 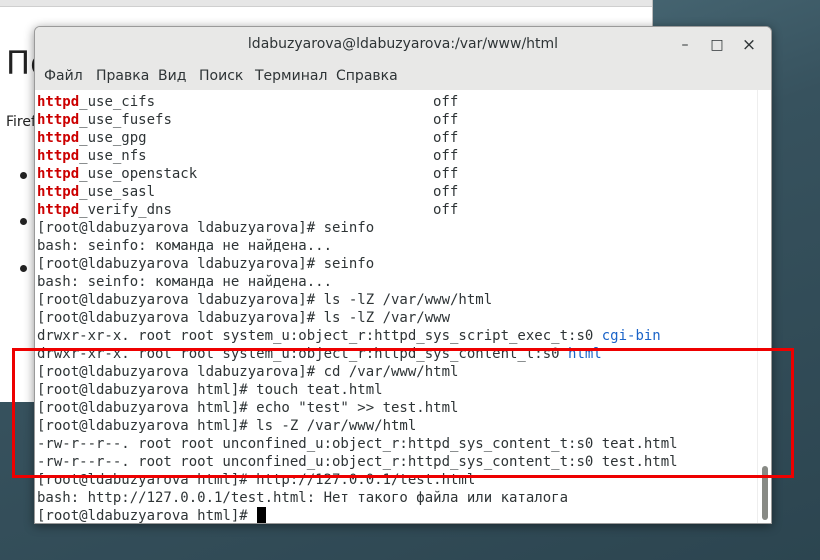 I want to click on prompt-line: [root@ldabuzyarova html]#, so click(x=152, y=515).